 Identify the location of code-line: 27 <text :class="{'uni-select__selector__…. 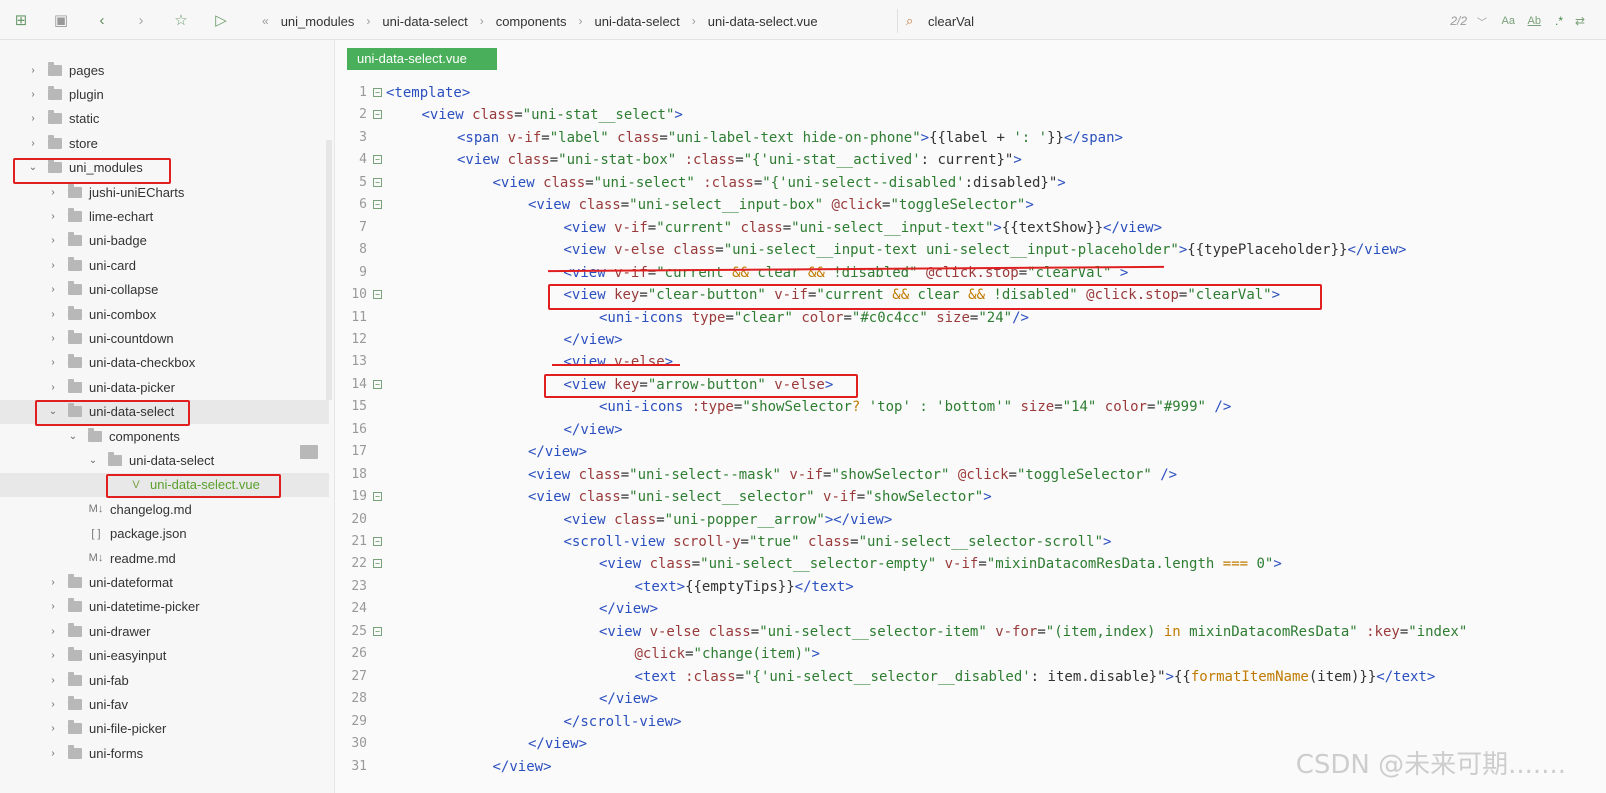
(971, 677).